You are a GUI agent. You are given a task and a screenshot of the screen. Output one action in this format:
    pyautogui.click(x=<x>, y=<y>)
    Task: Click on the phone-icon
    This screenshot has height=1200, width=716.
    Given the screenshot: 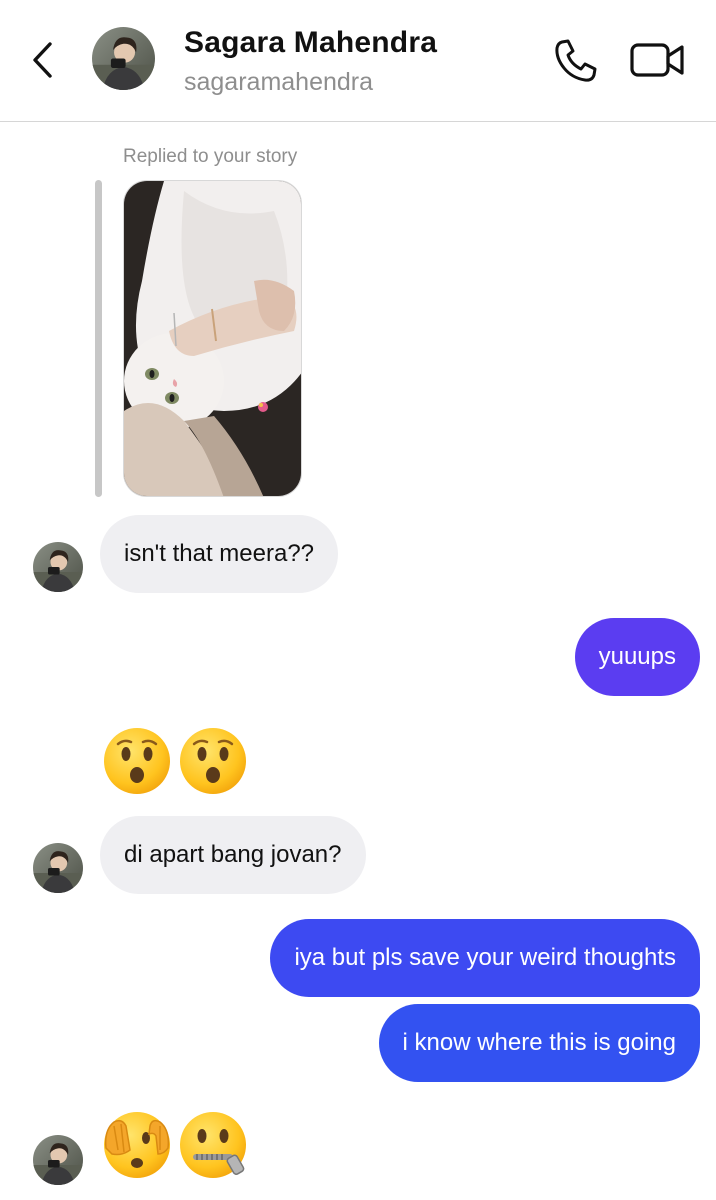 What is the action you would take?
    pyautogui.click(x=576, y=60)
    